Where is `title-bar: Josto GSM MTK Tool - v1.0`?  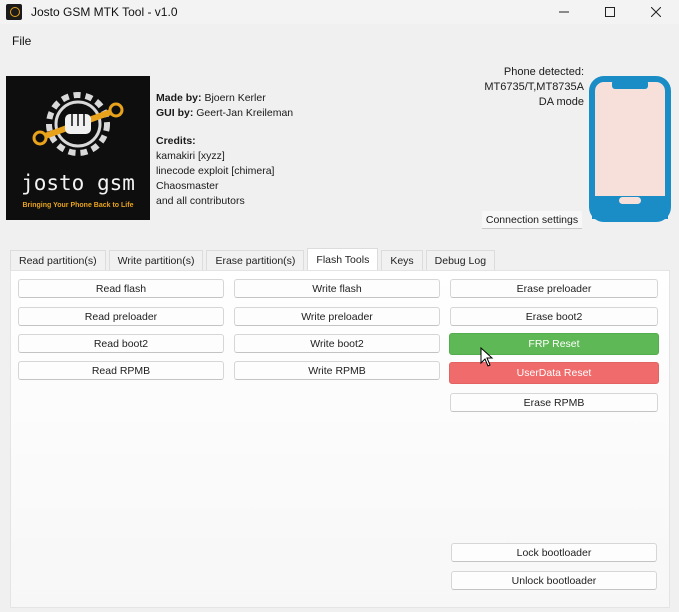
title-bar: Josto GSM MTK Tool - v1.0 is located at coordinates (339, 12).